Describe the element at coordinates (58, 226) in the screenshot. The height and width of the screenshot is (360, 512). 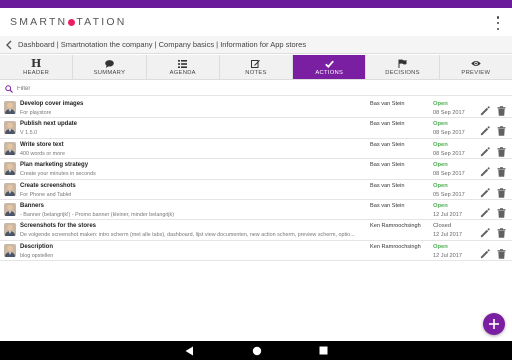
I see `action-title: Screenshots for the stores` at that location.